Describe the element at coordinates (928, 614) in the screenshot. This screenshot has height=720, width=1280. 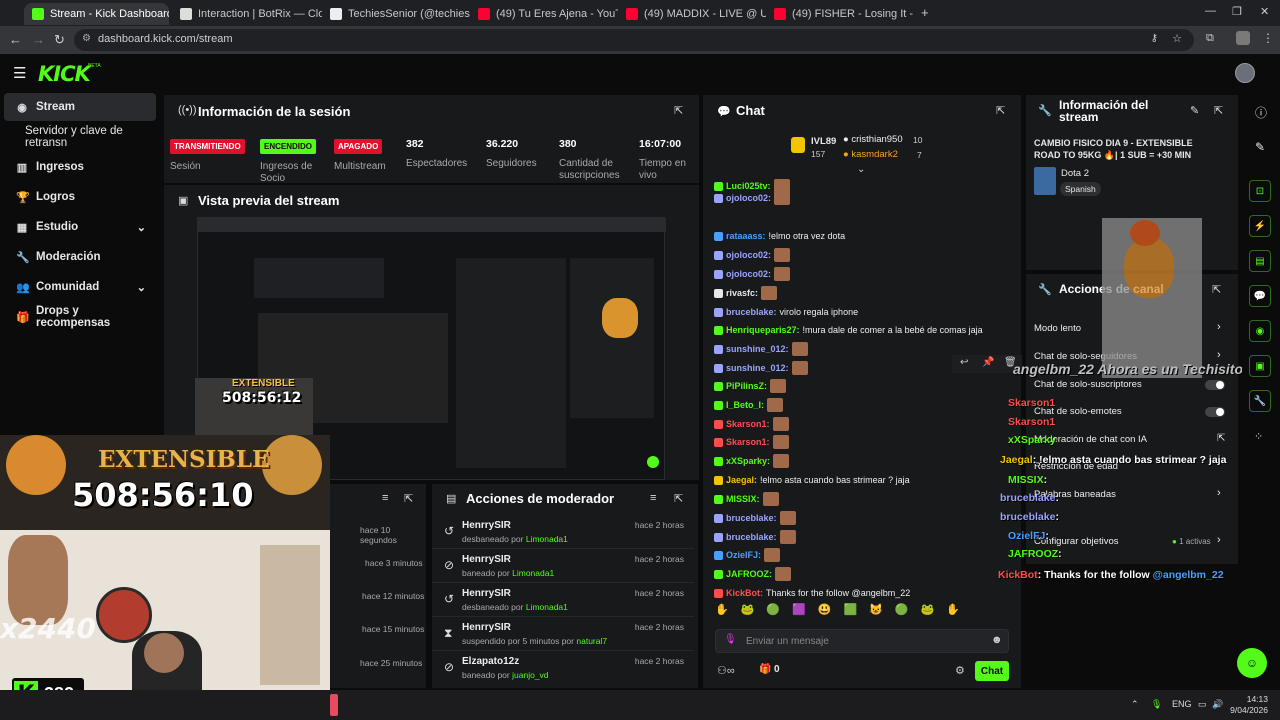
I see `emote-icon: 🐸` at that location.